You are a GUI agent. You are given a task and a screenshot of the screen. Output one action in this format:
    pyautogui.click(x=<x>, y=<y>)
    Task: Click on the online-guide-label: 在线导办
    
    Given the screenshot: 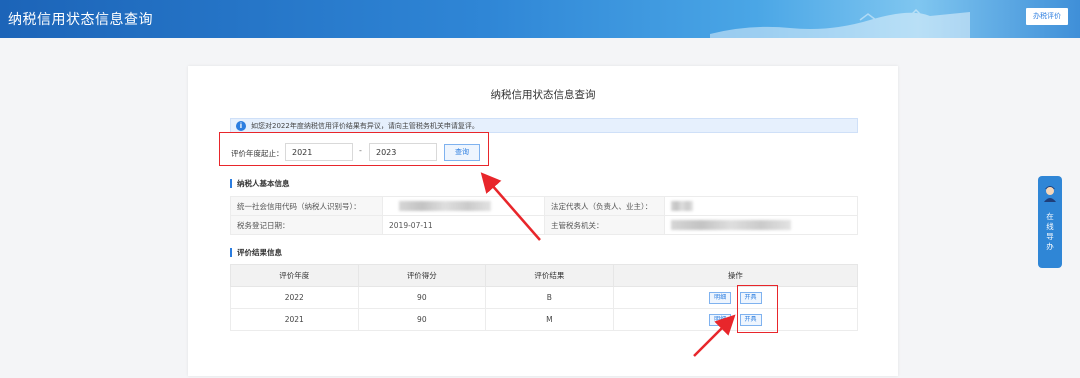 What is the action you would take?
    pyautogui.click(x=1050, y=232)
    